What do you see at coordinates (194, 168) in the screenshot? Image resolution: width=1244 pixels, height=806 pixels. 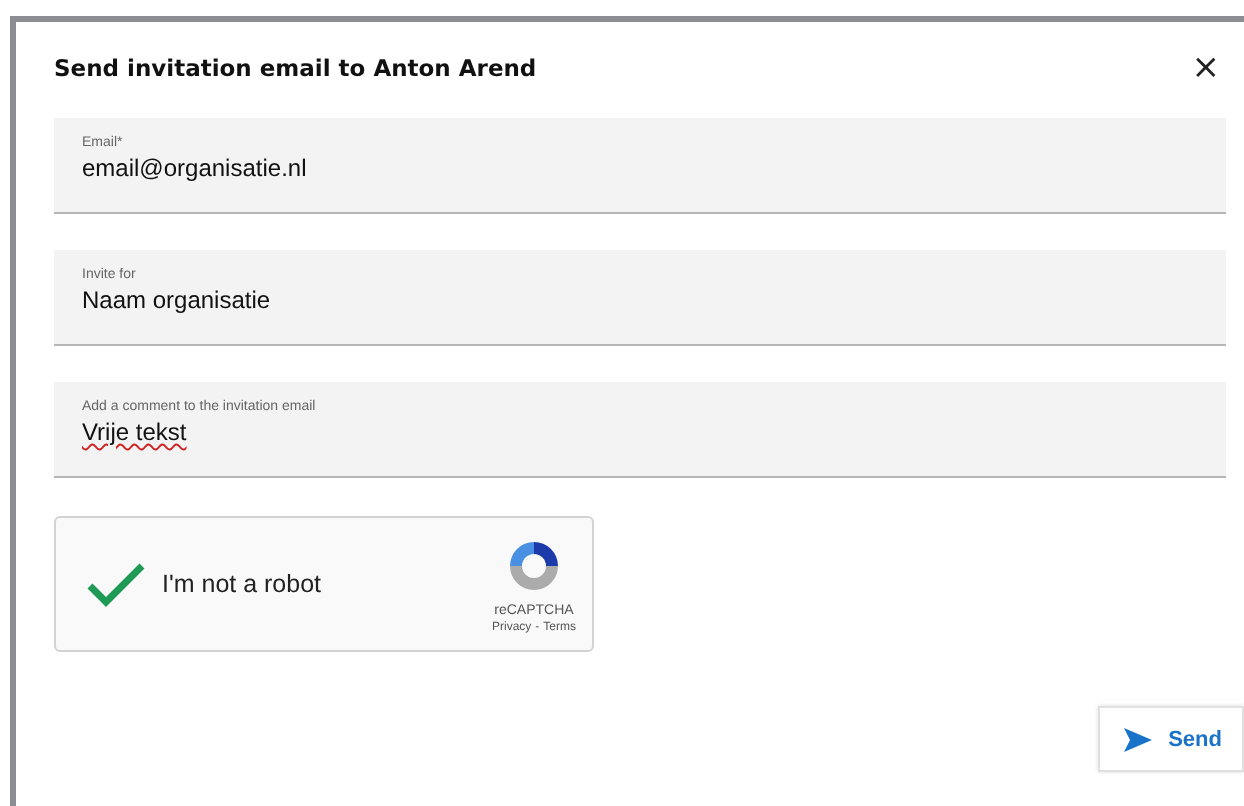 I see `field-value: email@organisatie.nl` at bounding box center [194, 168].